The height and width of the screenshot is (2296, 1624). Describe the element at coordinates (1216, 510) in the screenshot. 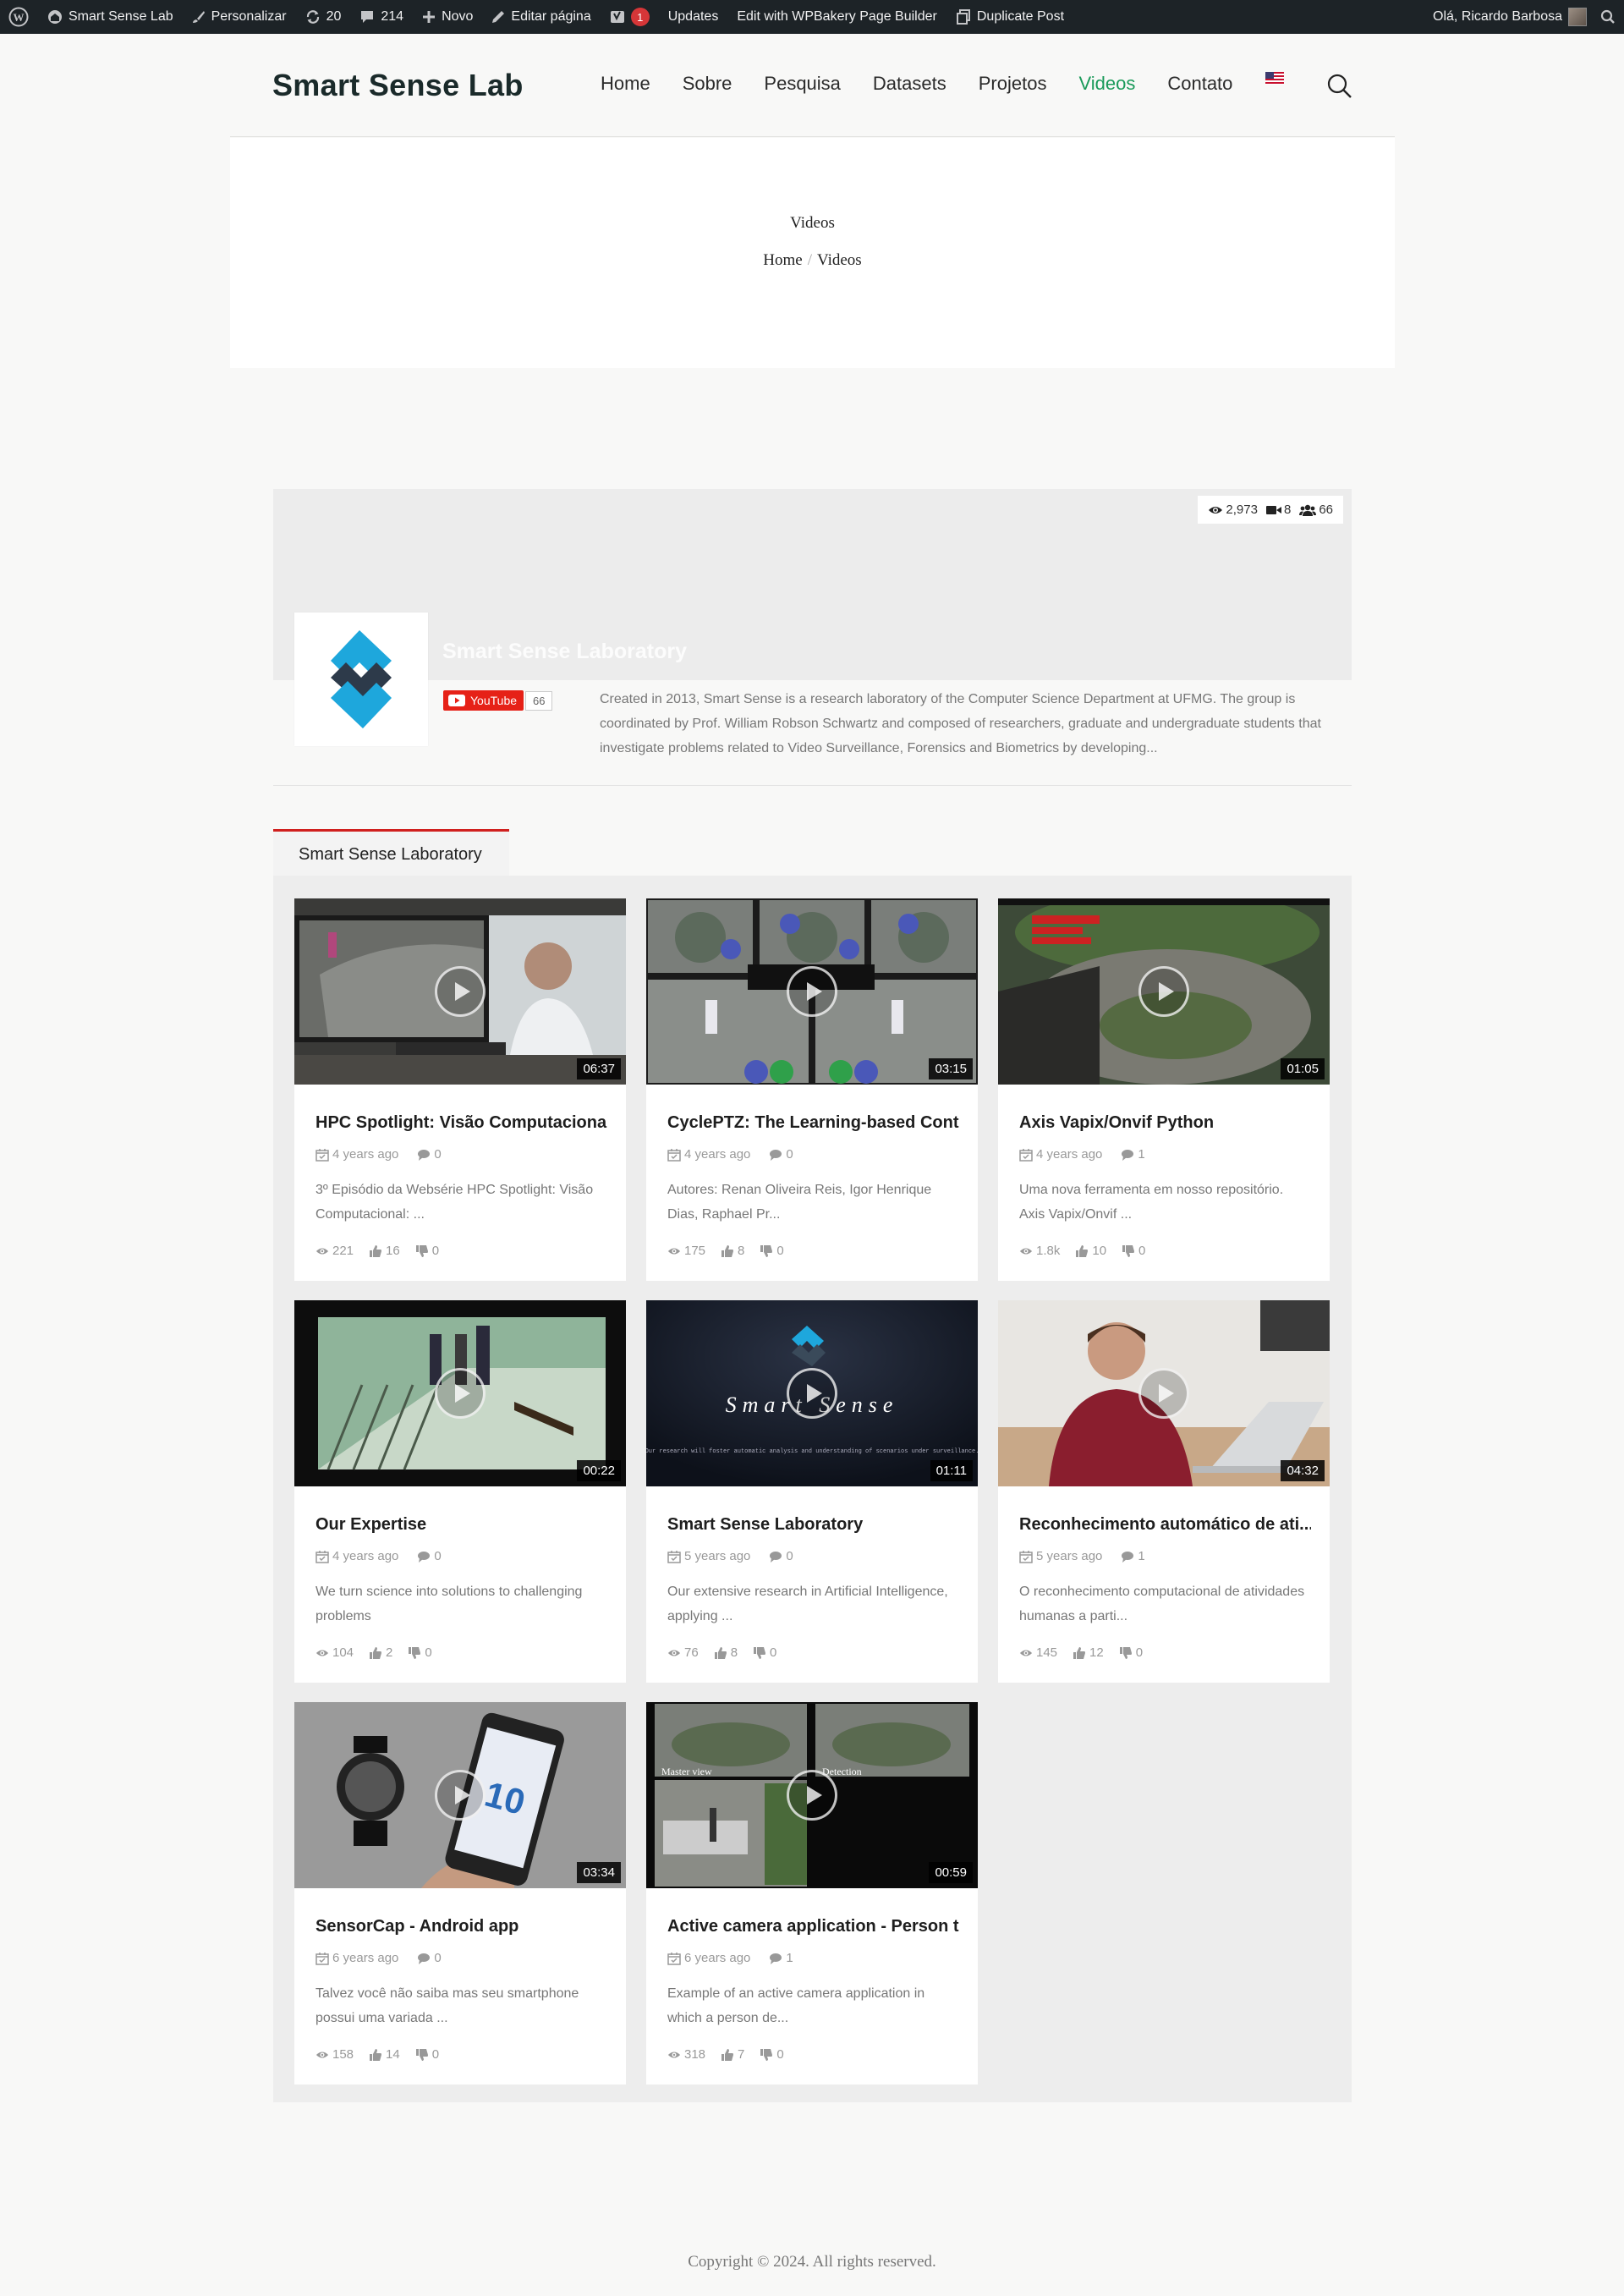

I see `eye-icon` at that location.